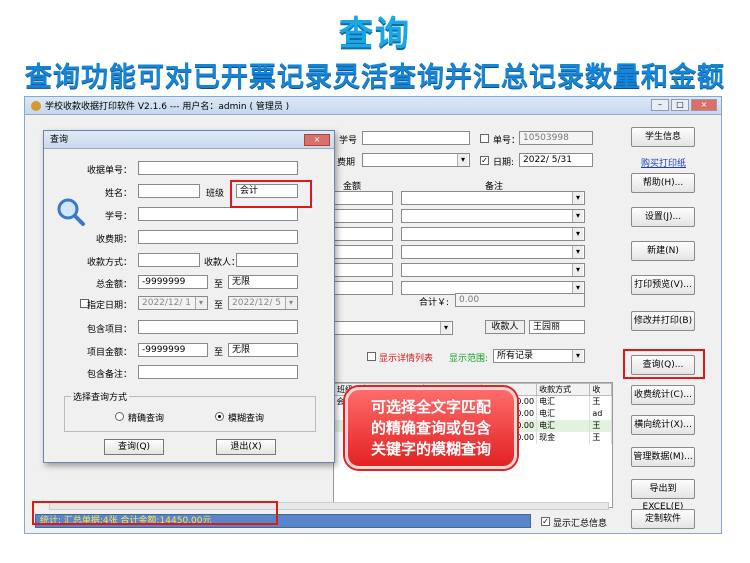 This screenshot has height=563, width=750. What do you see at coordinates (393, 328) in the screenshot?
I see `period-select` at bounding box center [393, 328].